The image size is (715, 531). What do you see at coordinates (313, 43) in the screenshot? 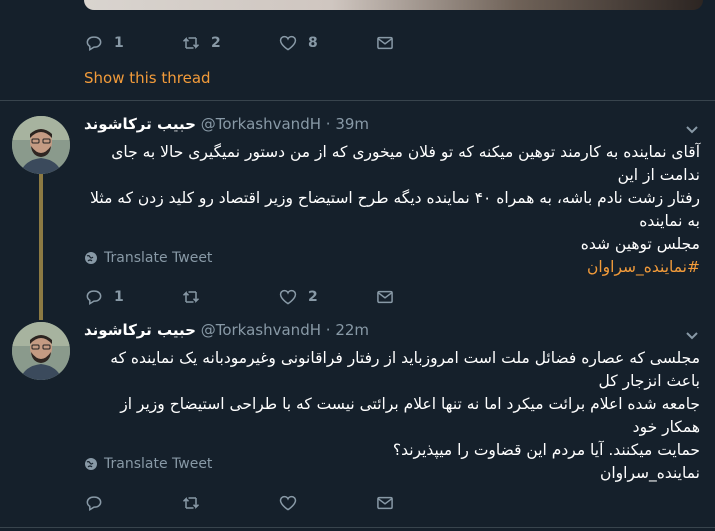
I see `like-count: 8` at bounding box center [313, 43].